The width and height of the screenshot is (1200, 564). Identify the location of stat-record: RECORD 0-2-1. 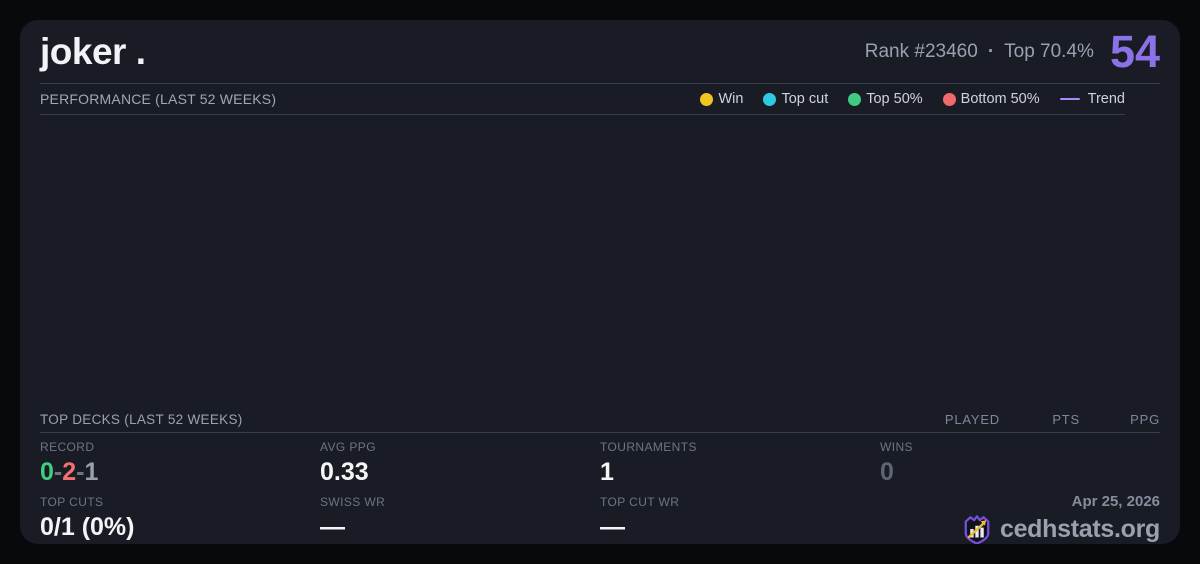
(180, 460).